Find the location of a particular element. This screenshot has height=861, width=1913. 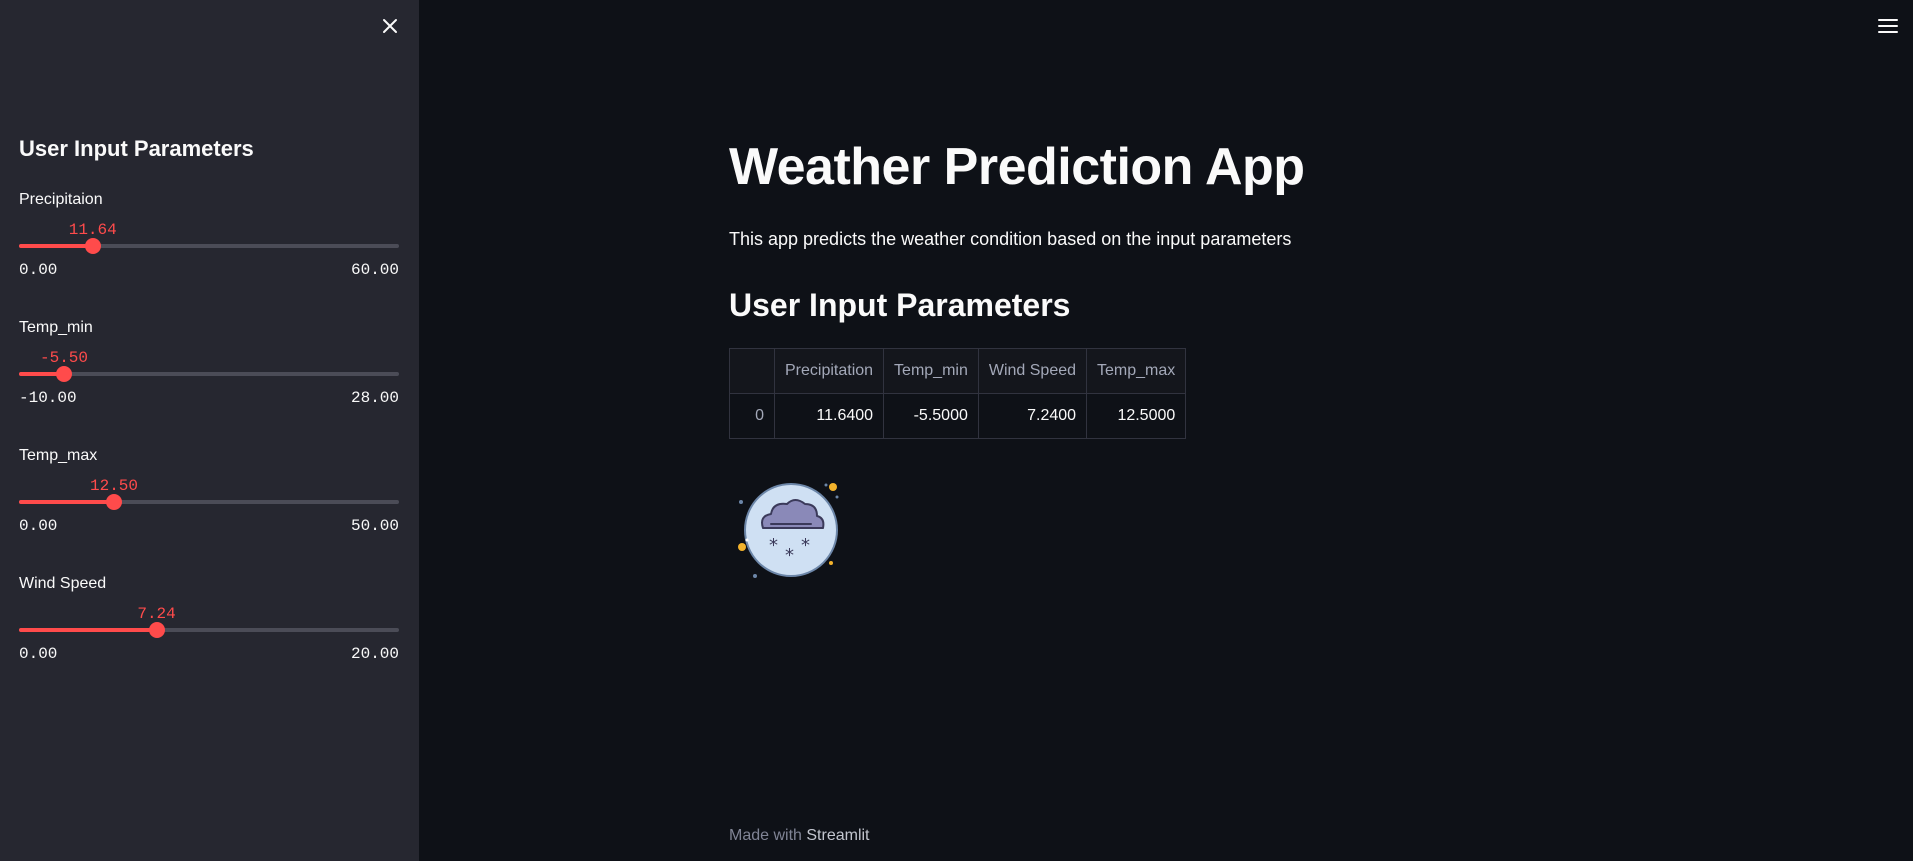

main-menu-button is located at coordinates (1888, 26).